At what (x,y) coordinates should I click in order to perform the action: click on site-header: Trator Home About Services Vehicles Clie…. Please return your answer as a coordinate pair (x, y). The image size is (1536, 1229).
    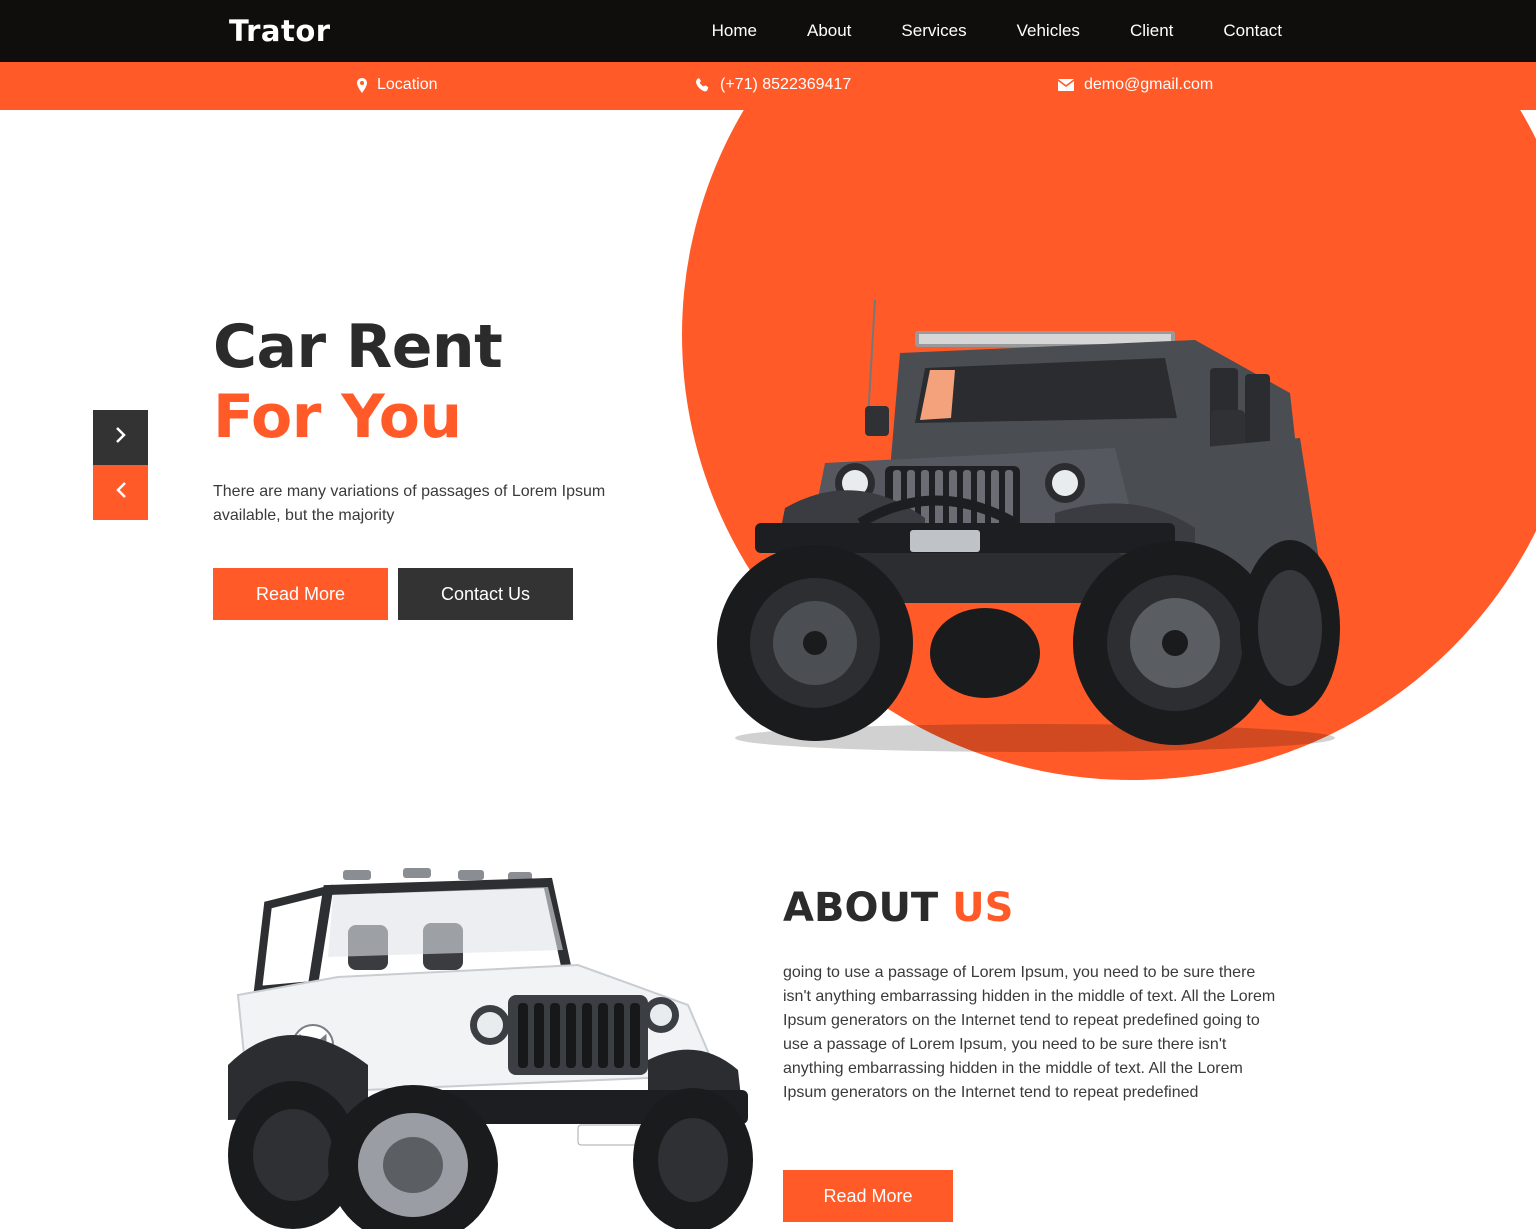
    Looking at the image, I should click on (768, 31).